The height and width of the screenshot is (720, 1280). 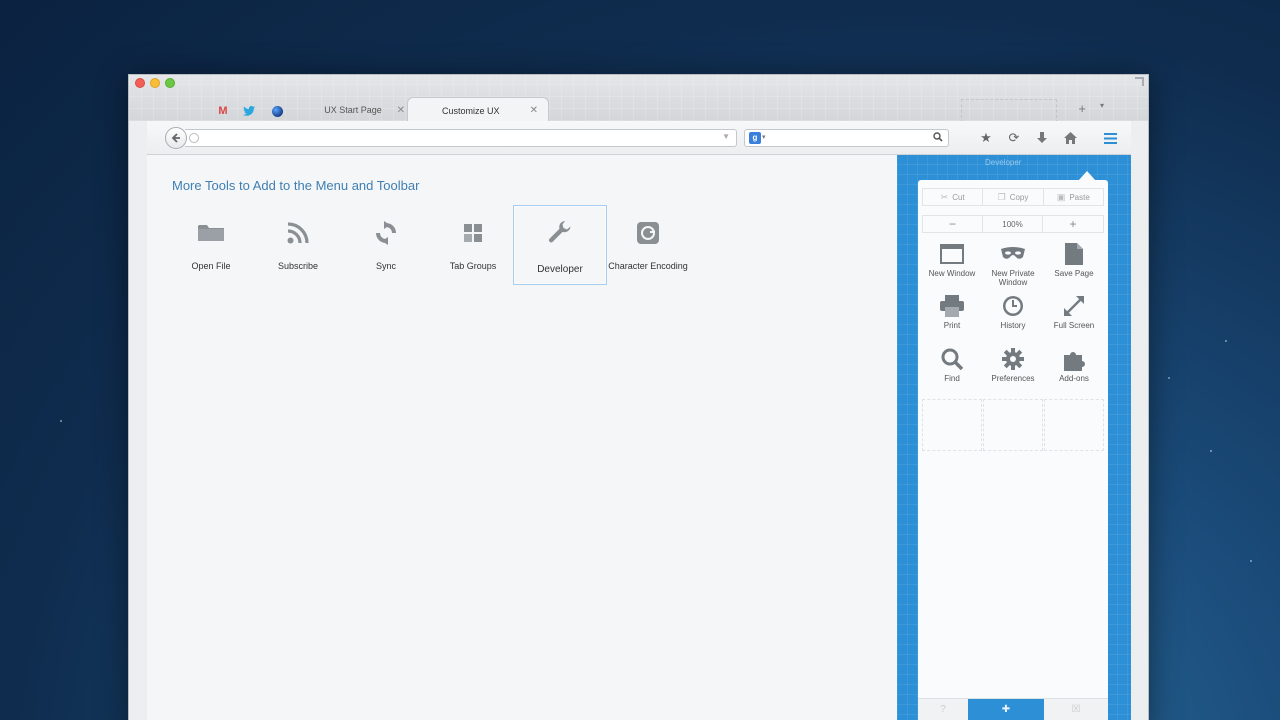 I want to click on tab-groups-icon, so click(x=473, y=233).